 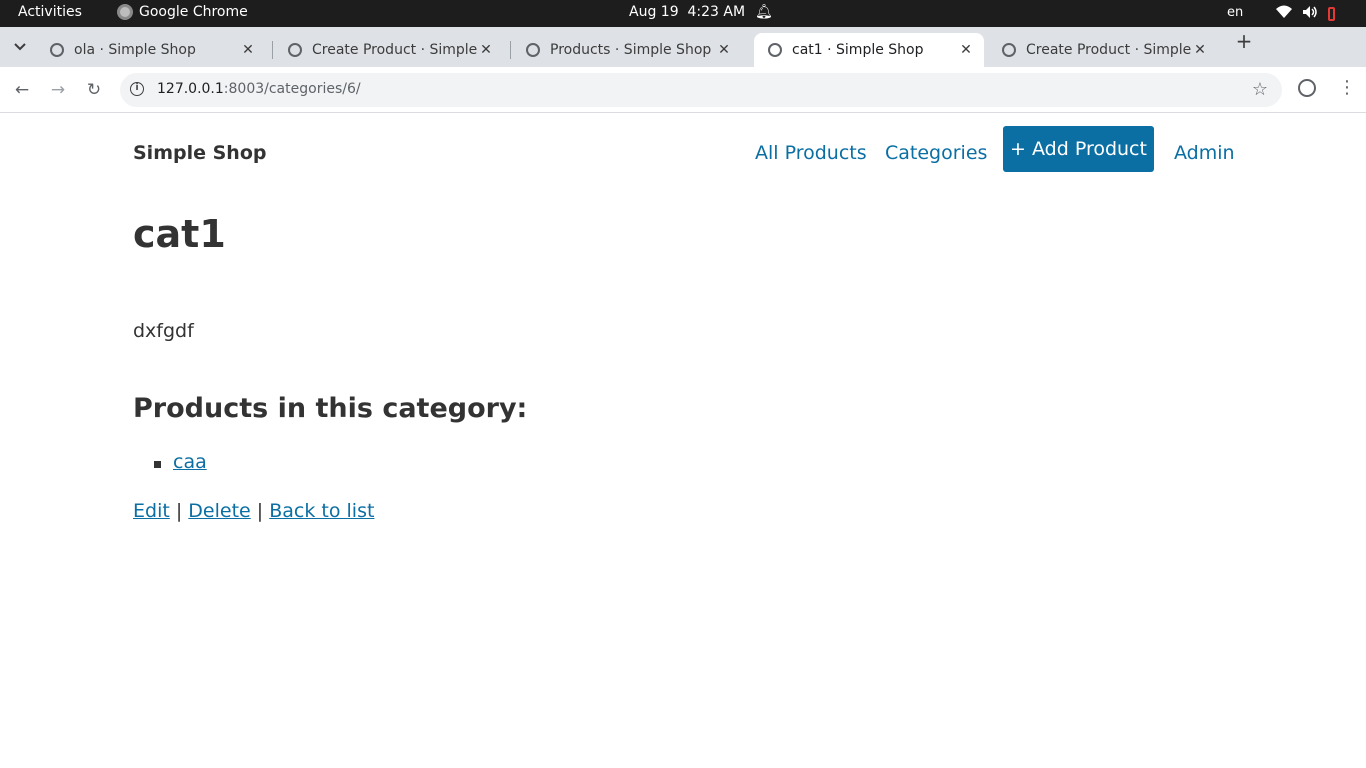 I want to click on nav-all-products: All Products, so click(x=811, y=153).